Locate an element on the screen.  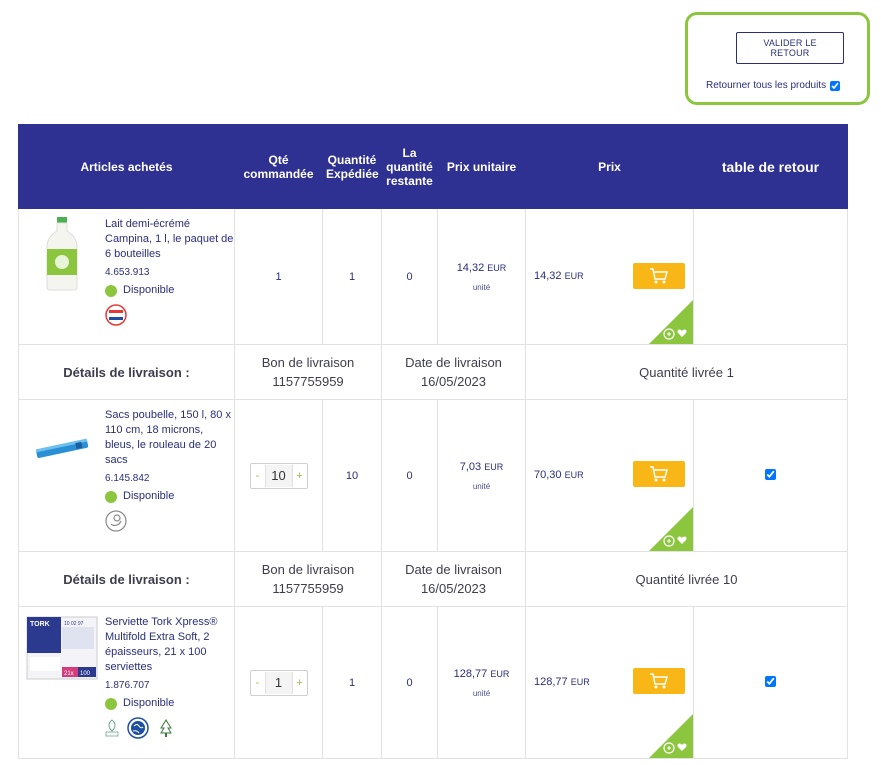
delivered-quantity: Quantité livrée 10 is located at coordinates (686, 579).